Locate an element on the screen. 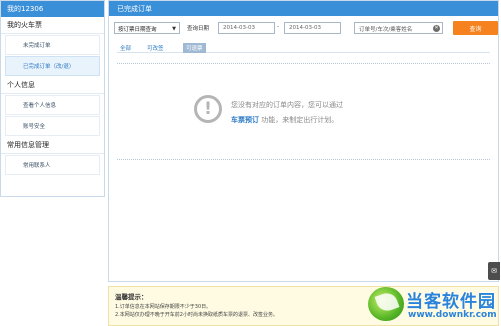 The image size is (501, 326). sidebar-title: 我的12306 is located at coordinates (52, 9).